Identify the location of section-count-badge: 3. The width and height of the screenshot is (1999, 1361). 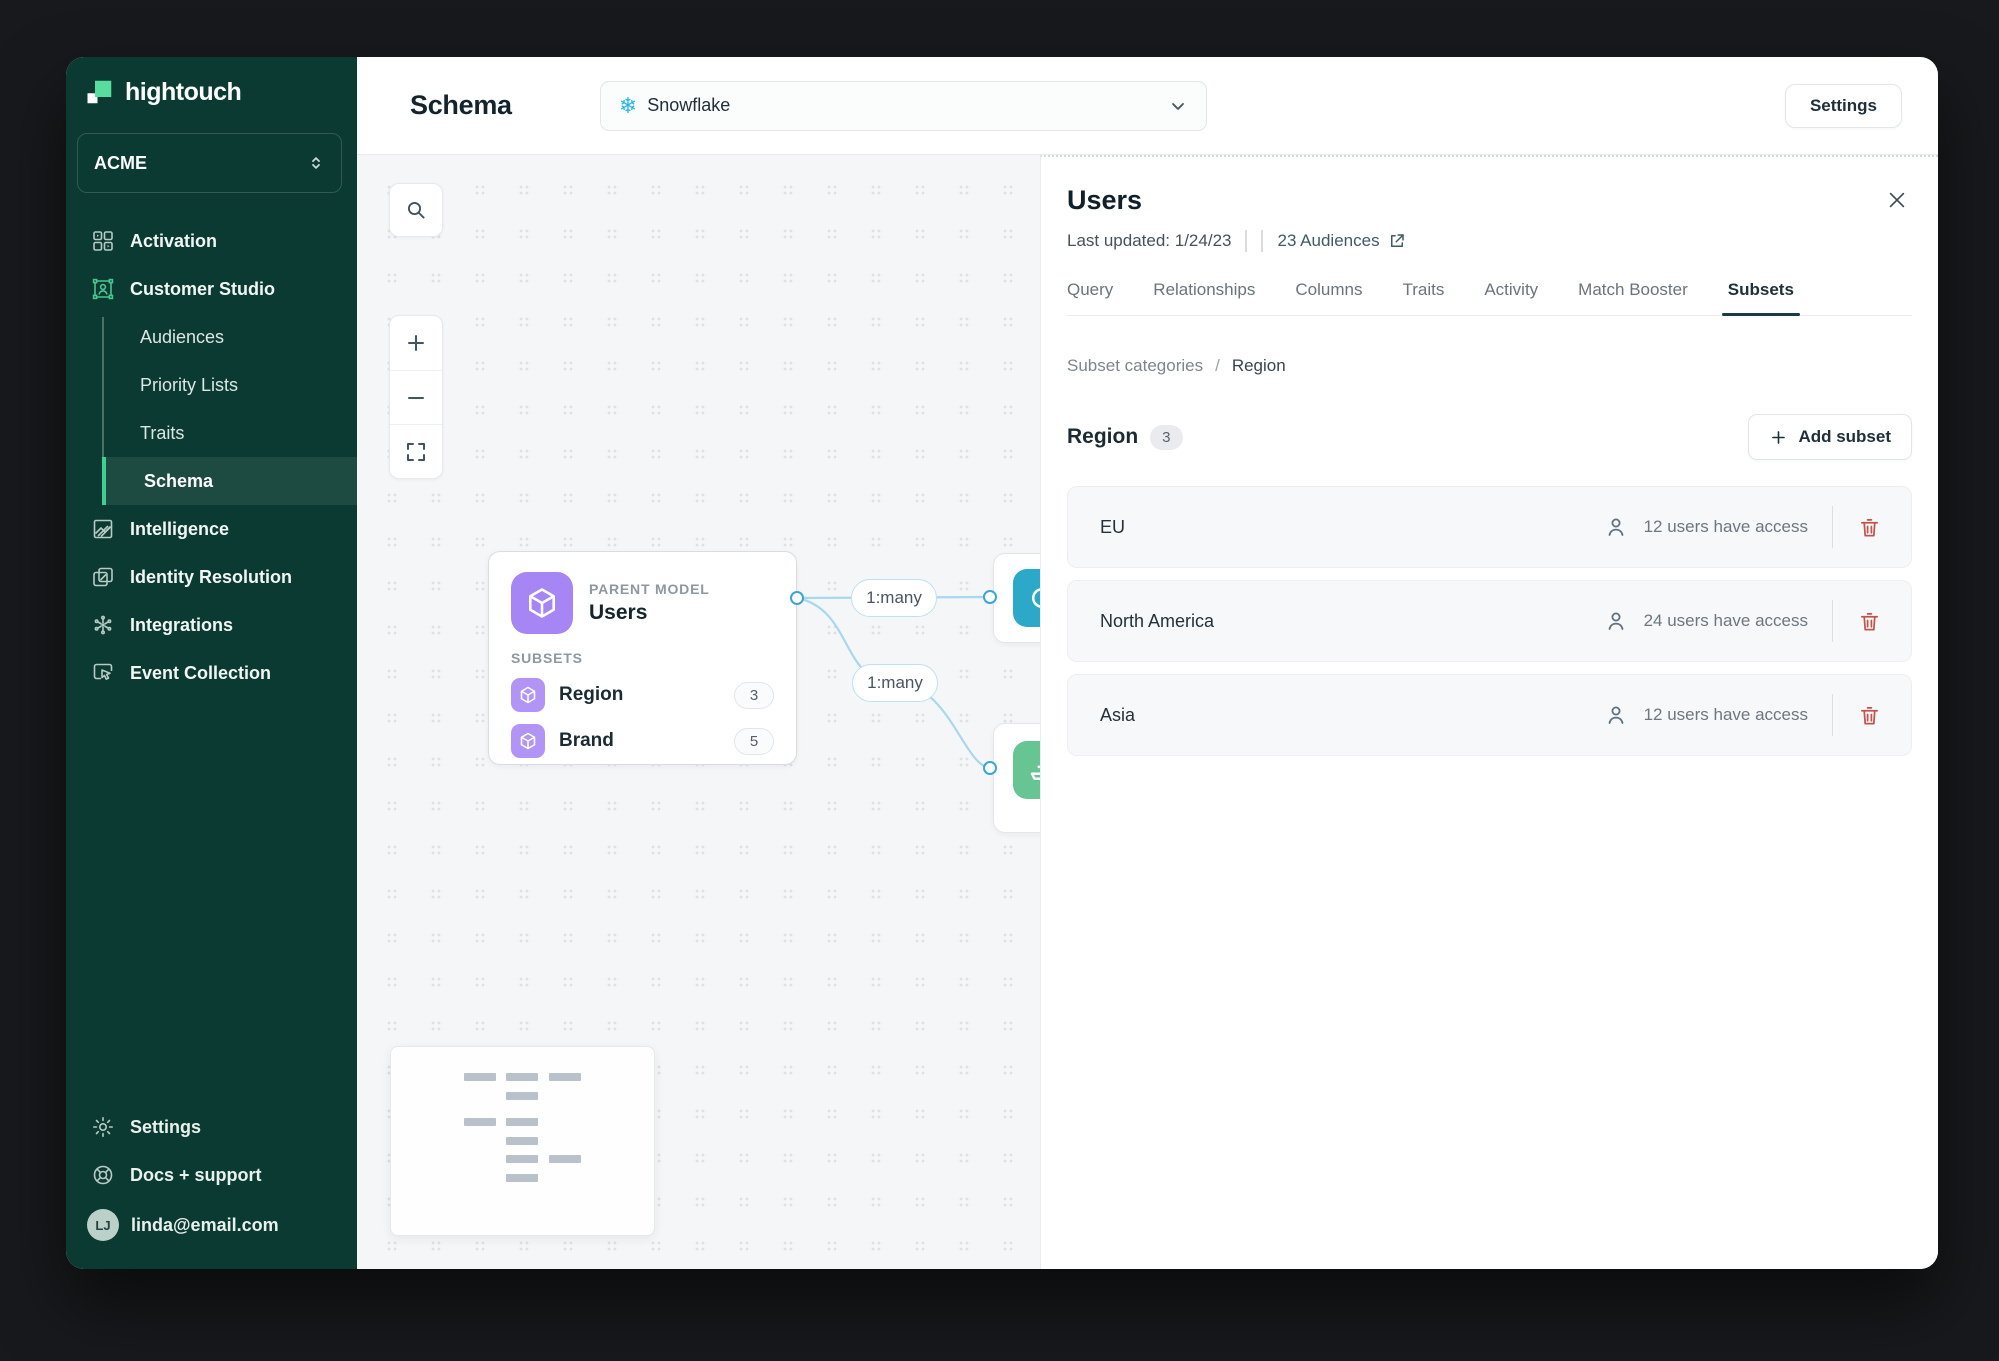
(1166, 437).